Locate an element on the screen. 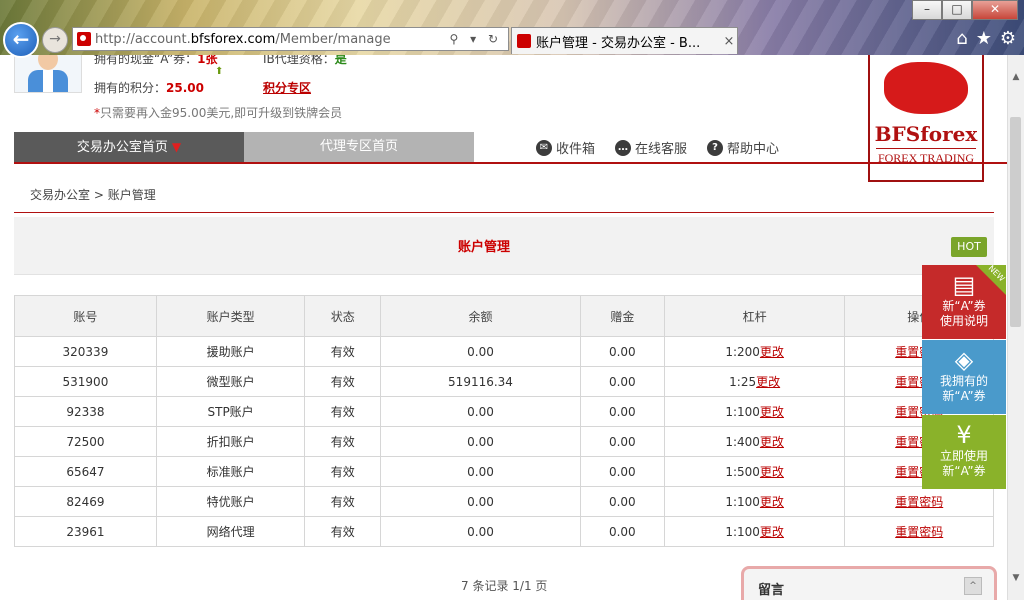 Image resolution: width=1024 pixels, height=600 pixels. breadcrumb-root: 交易办公室 is located at coordinates (60, 195).